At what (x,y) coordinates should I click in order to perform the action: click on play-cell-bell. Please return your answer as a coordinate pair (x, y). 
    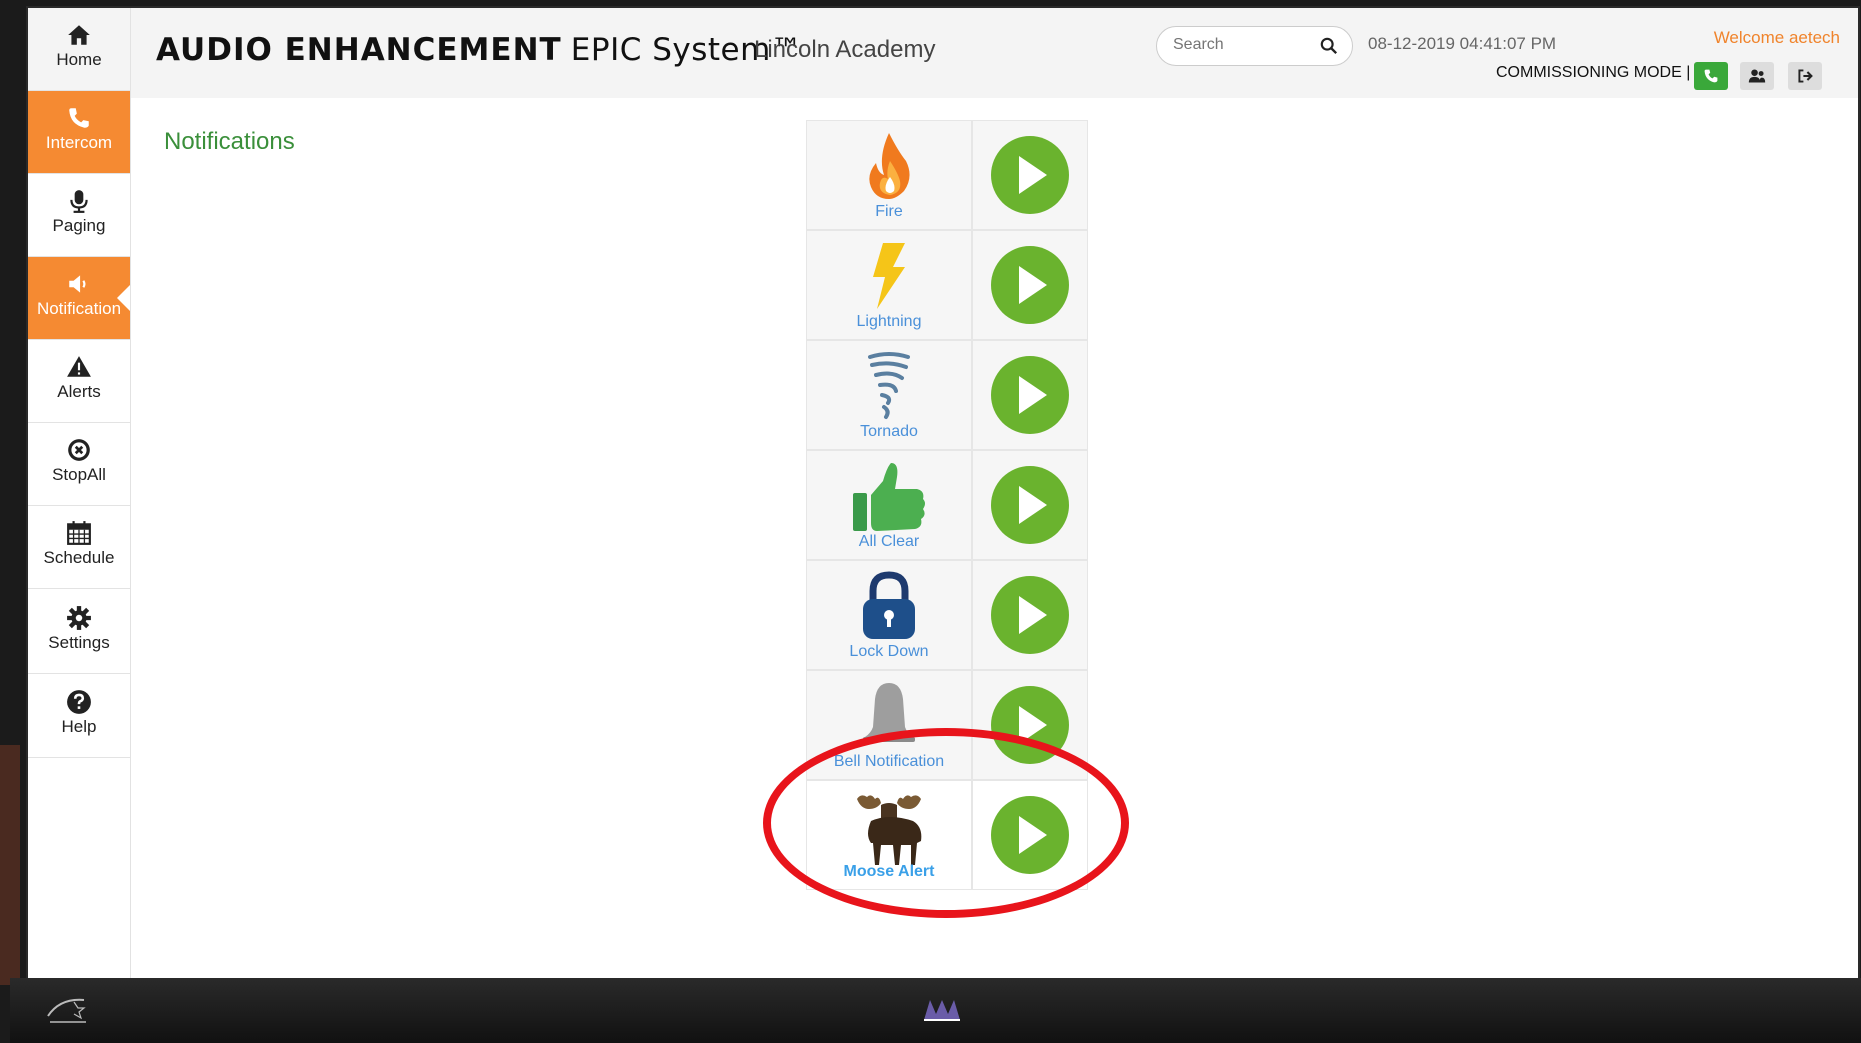
    Looking at the image, I should click on (1030, 725).